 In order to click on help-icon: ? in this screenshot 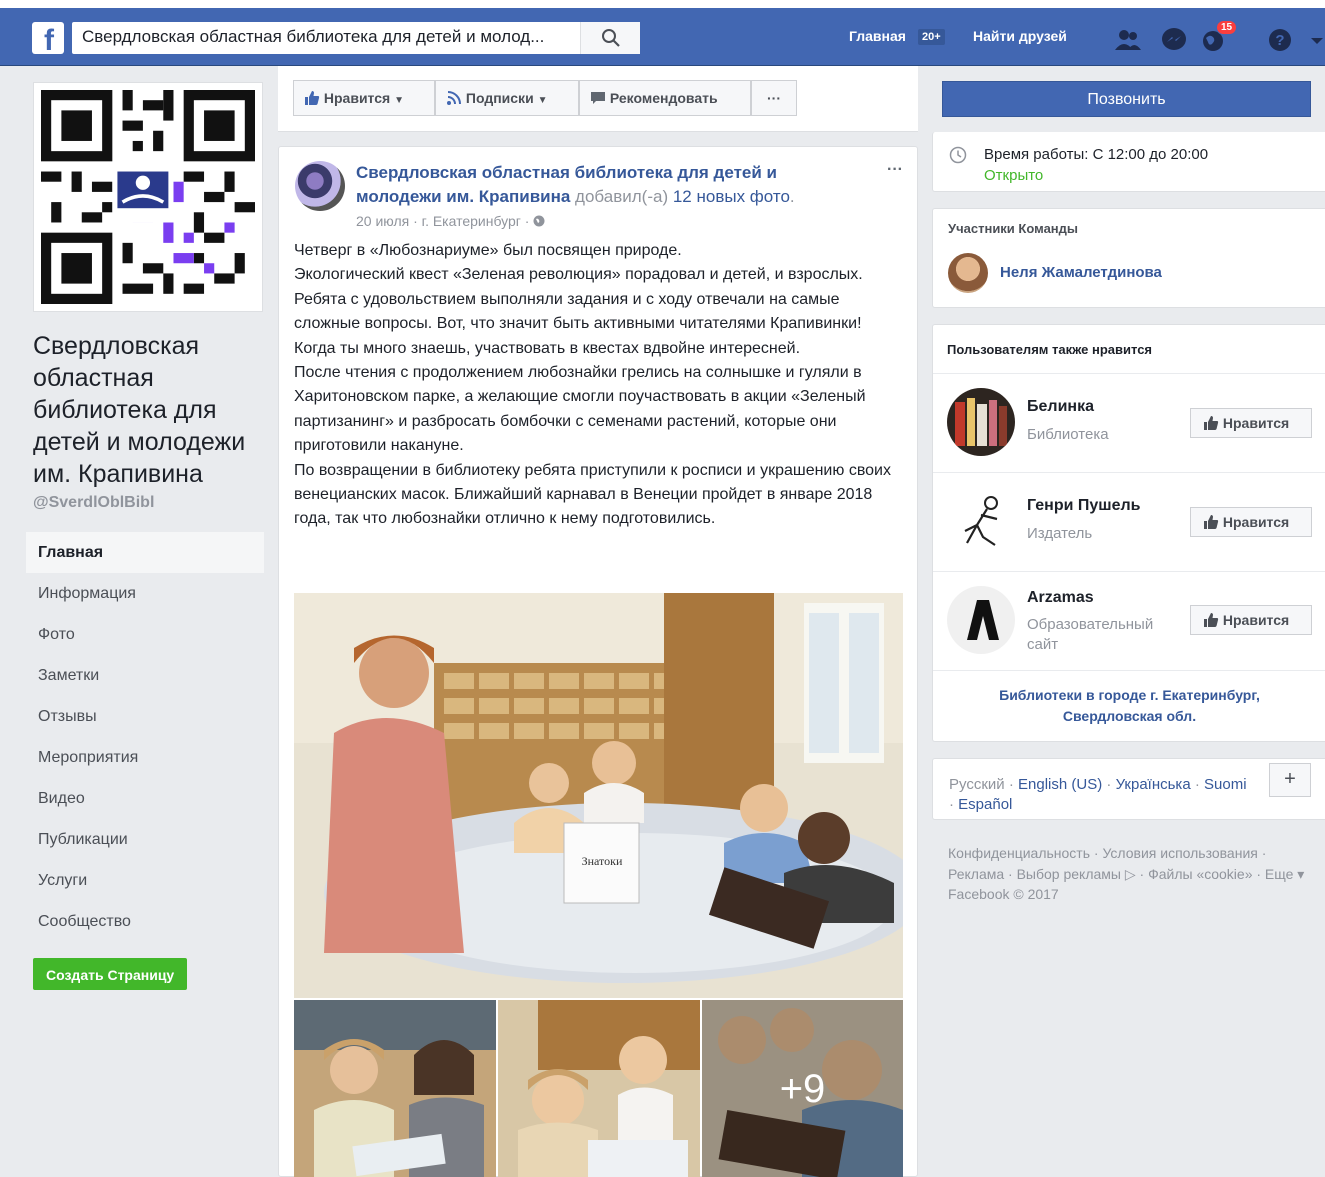, I will do `click(1280, 40)`.